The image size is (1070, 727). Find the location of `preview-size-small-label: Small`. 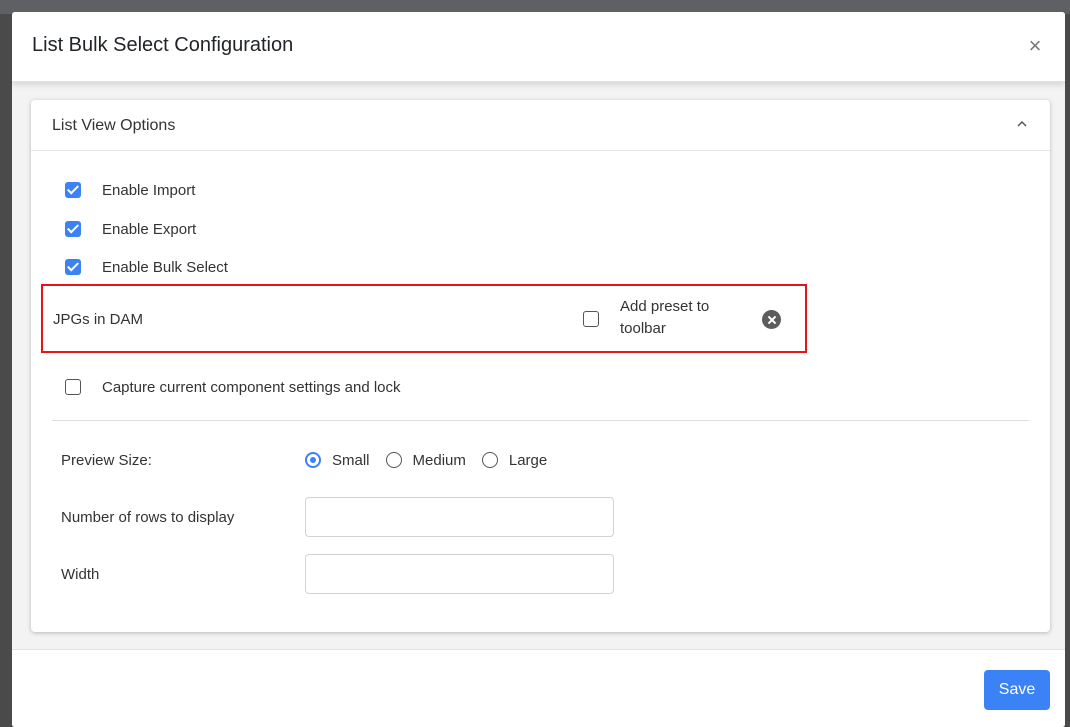

preview-size-small-label: Small is located at coordinates (351, 460).